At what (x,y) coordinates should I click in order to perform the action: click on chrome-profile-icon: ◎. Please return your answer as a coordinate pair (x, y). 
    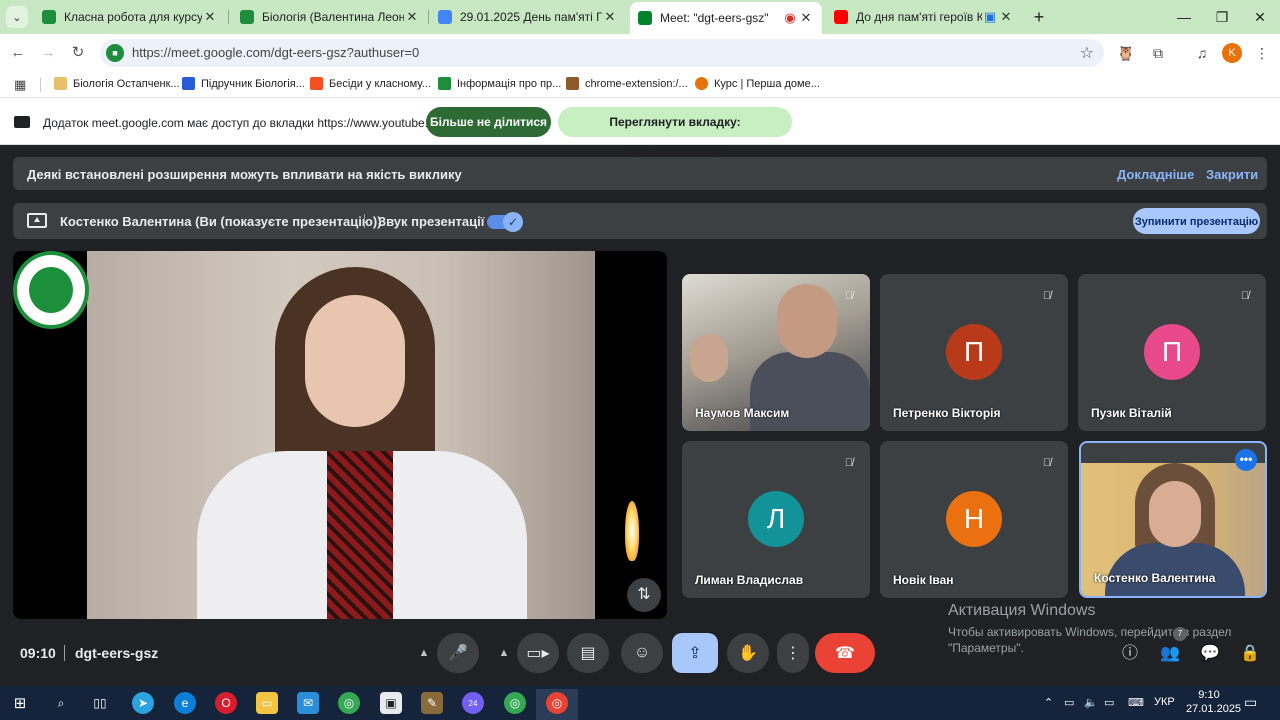
    Looking at the image, I should click on (515, 703).